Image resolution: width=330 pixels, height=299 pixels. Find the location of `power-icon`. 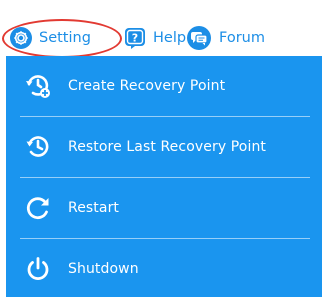

power-icon is located at coordinates (38, 269).